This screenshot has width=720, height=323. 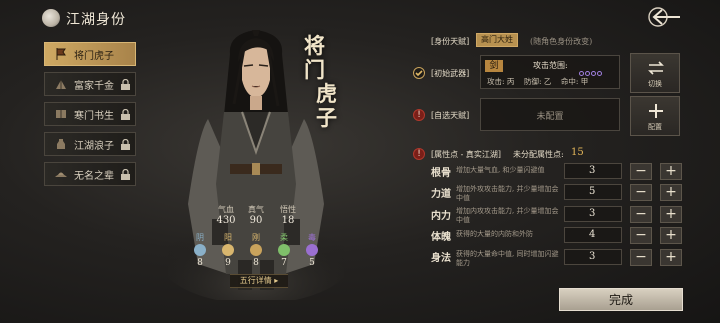 I want to click on attr-value-agility: 3, so click(x=593, y=257).